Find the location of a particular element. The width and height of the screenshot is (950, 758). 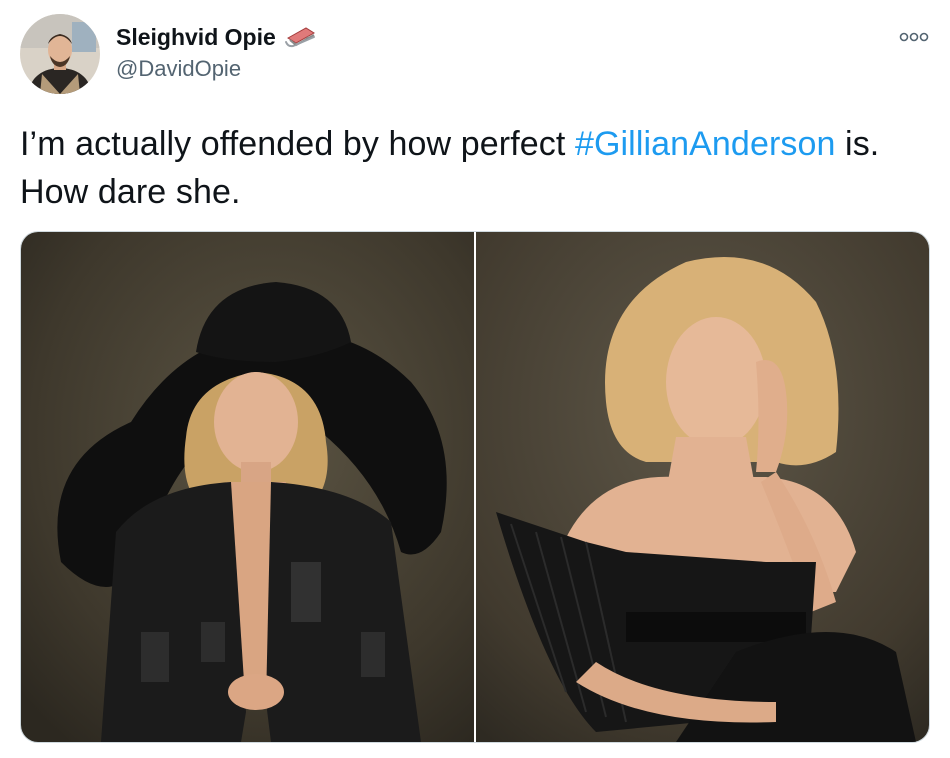

more-options-icon is located at coordinates (914, 37).